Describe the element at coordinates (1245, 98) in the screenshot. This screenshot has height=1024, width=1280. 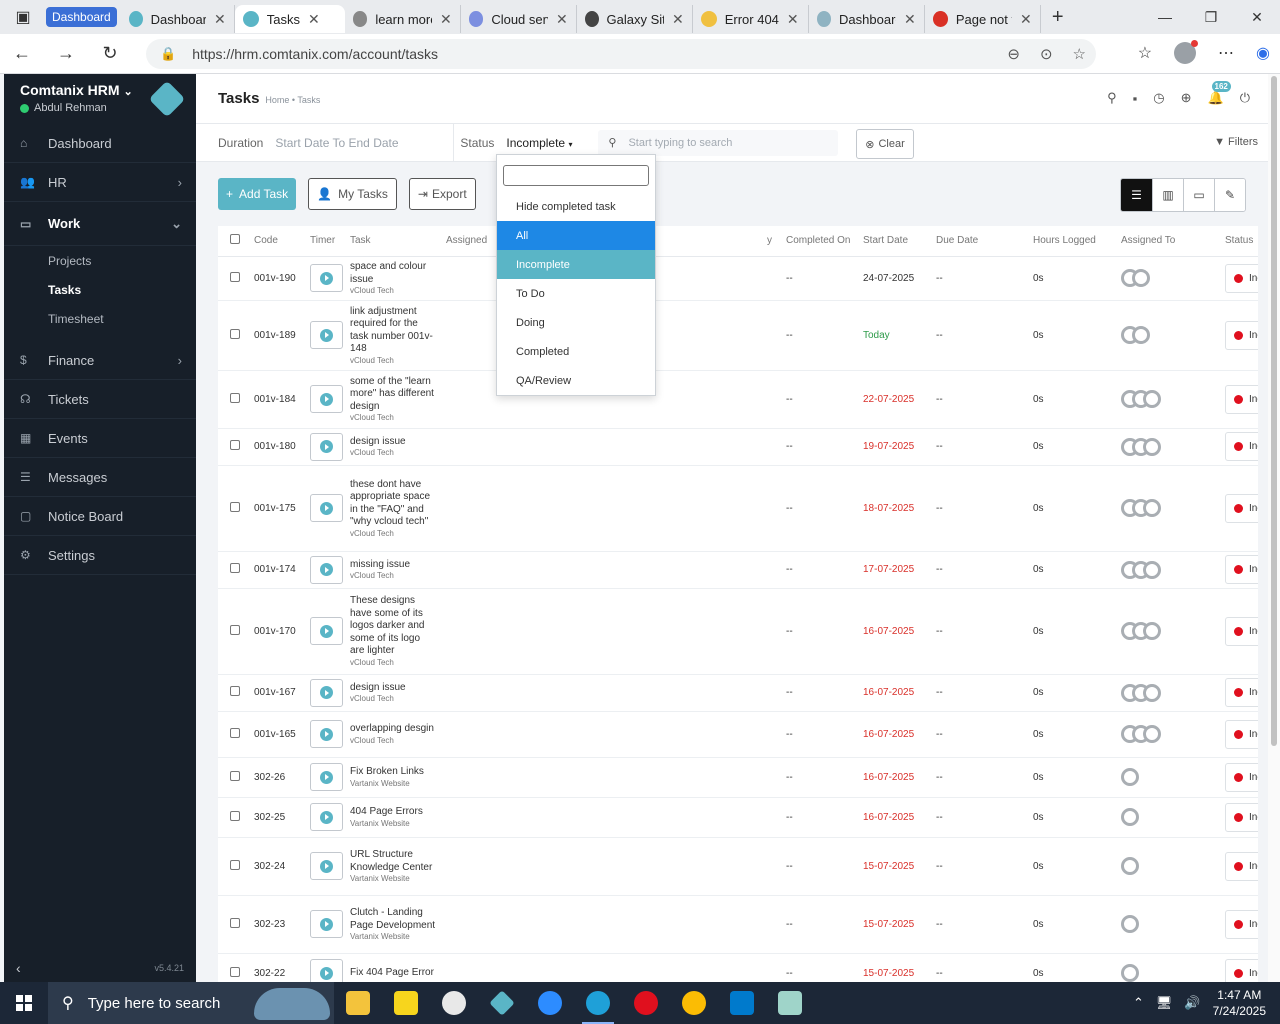
I see `power-icon: ⏻` at that location.